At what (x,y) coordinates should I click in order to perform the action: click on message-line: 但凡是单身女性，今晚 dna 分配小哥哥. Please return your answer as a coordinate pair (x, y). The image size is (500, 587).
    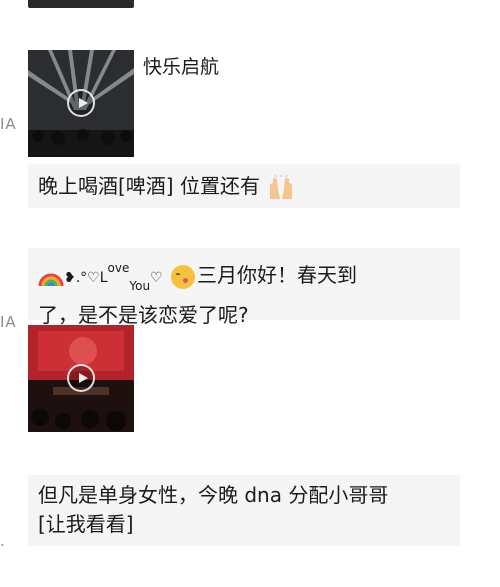
    Looking at the image, I should click on (213, 495).